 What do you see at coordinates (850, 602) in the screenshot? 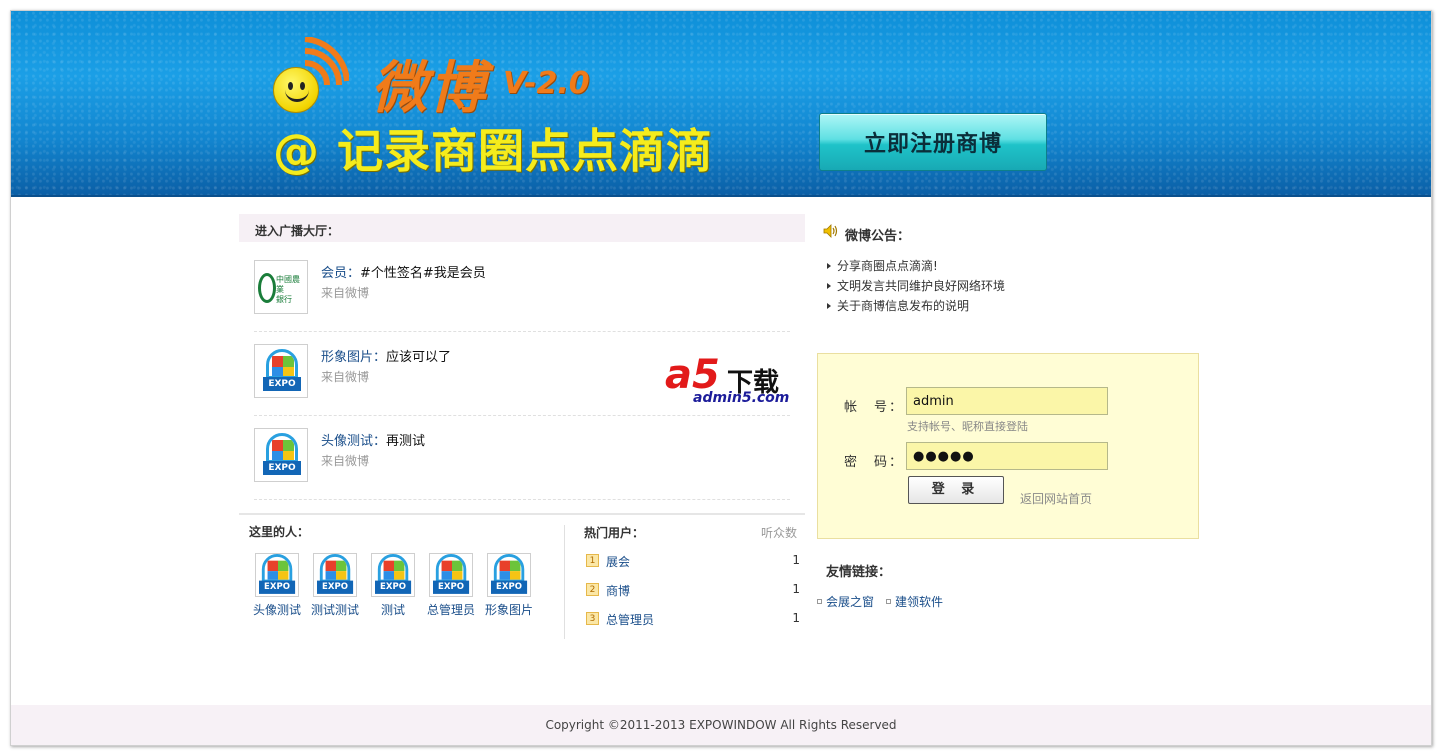
I see `friend-link-label: 会展之窗` at bounding box center [850, 602].